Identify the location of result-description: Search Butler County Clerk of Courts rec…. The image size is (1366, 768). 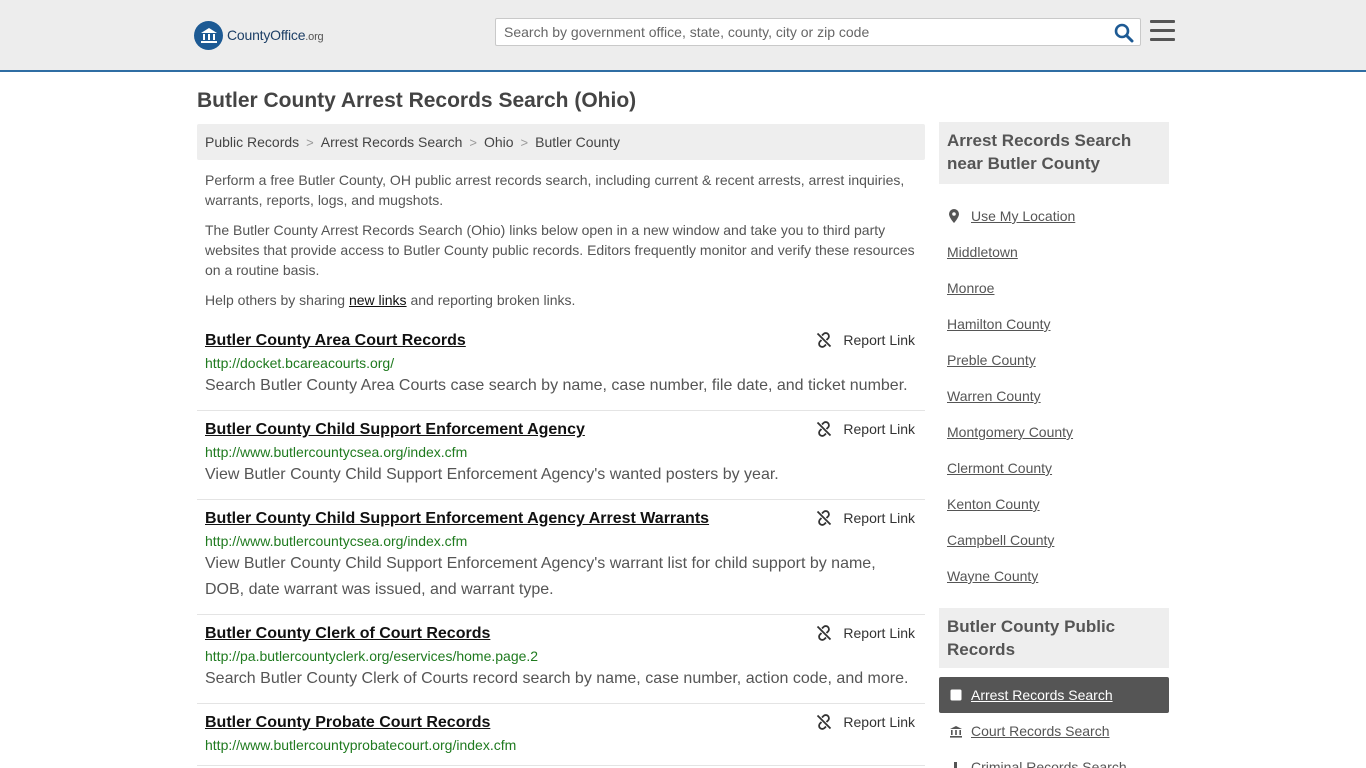
(557, 678).